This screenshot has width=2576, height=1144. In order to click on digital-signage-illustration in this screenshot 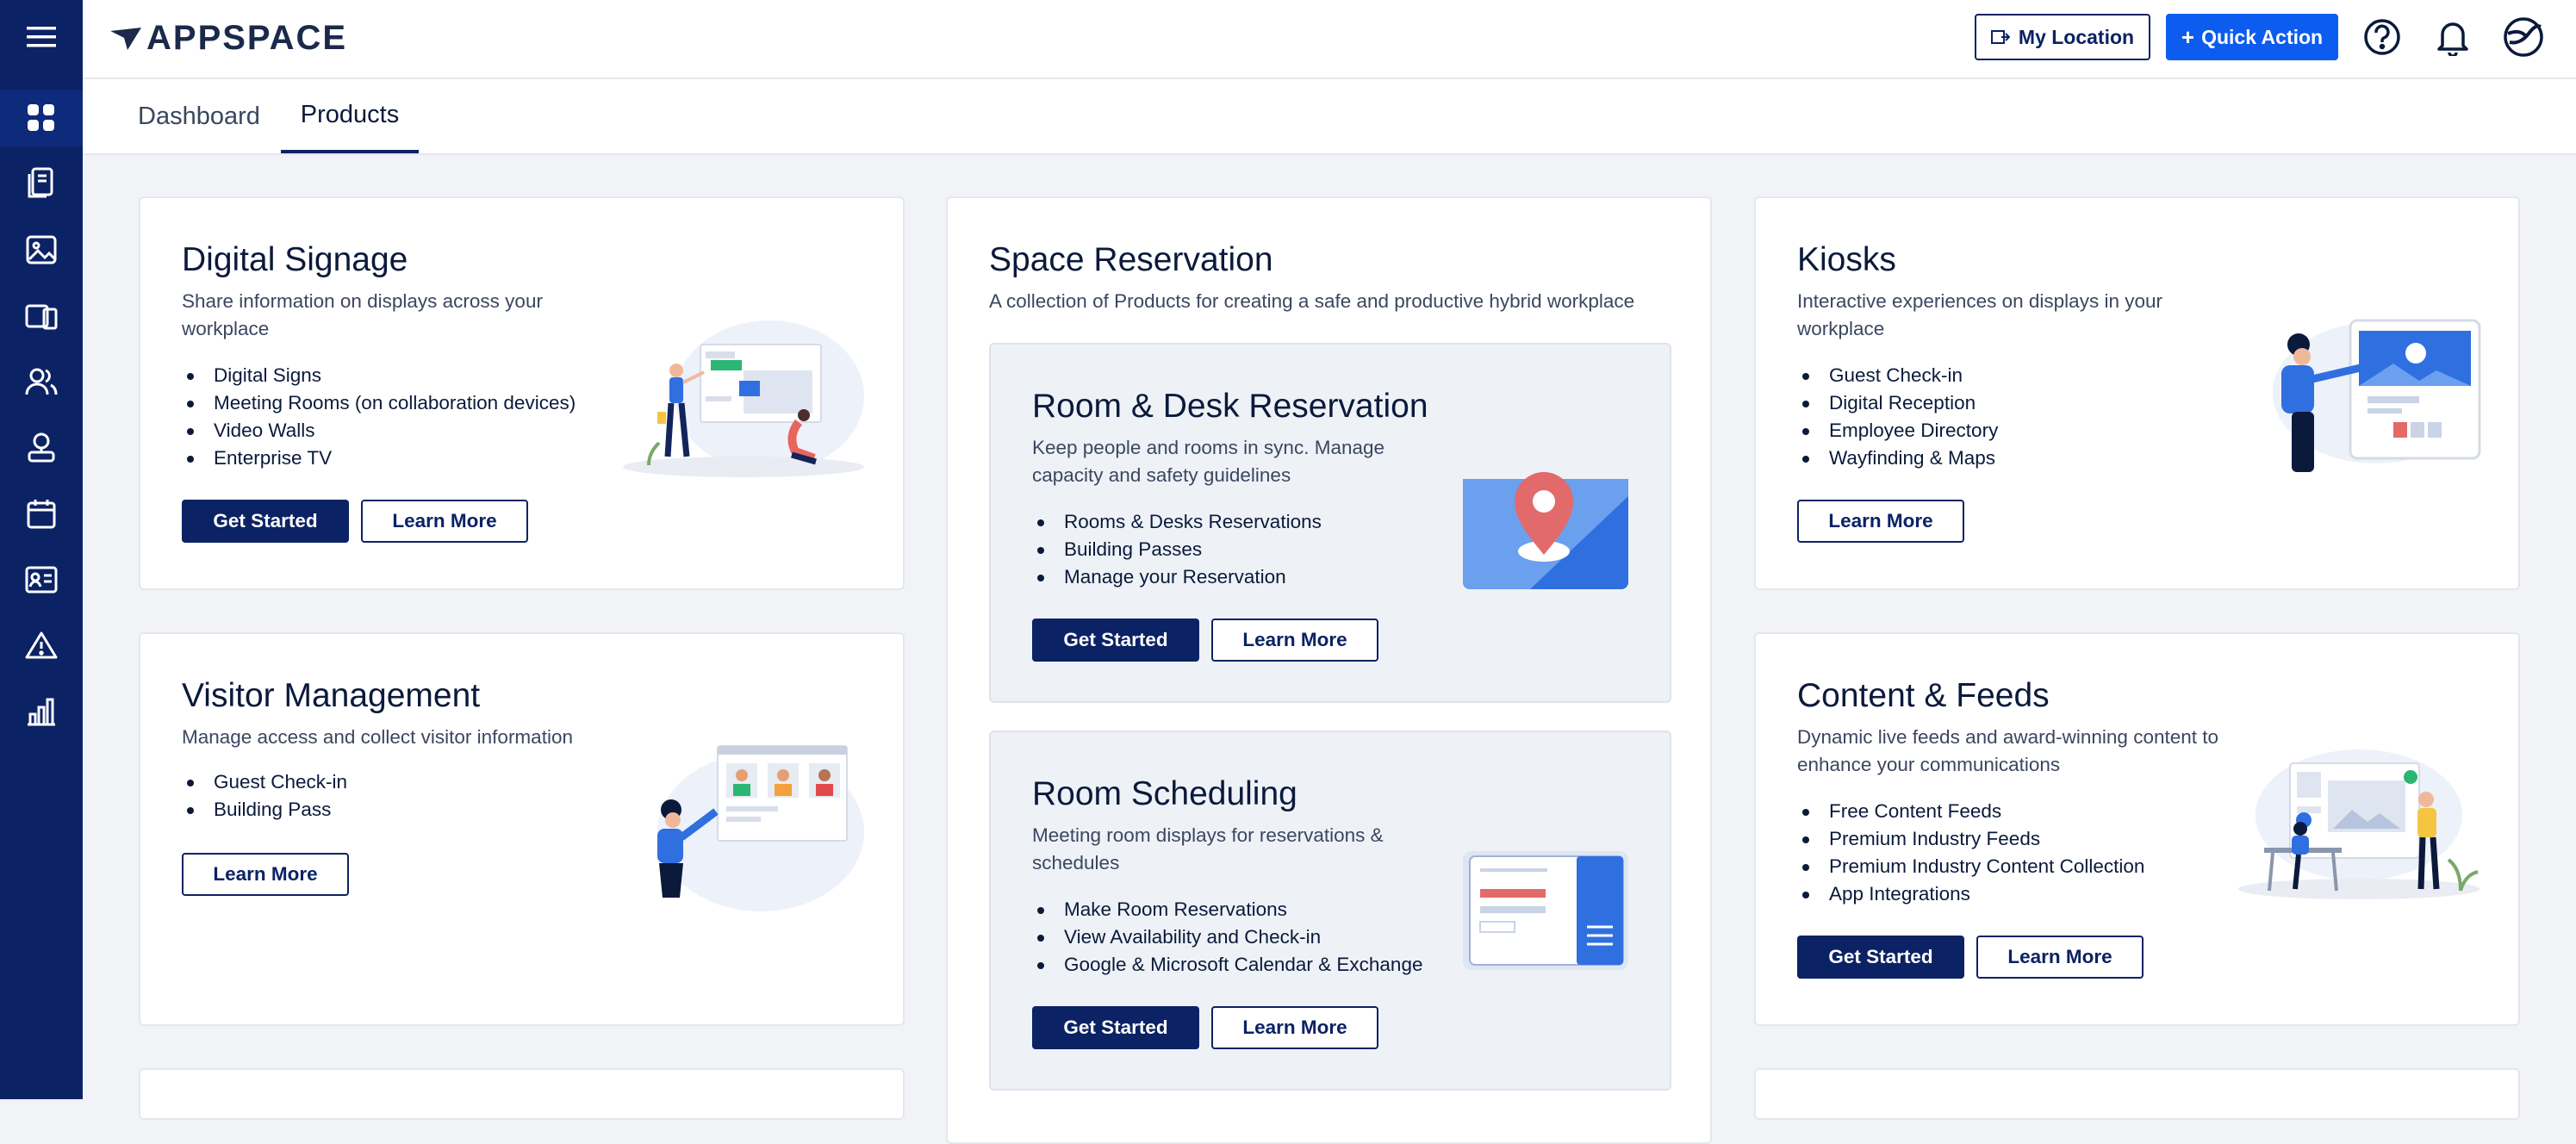, I will do `click(743, 399)`.